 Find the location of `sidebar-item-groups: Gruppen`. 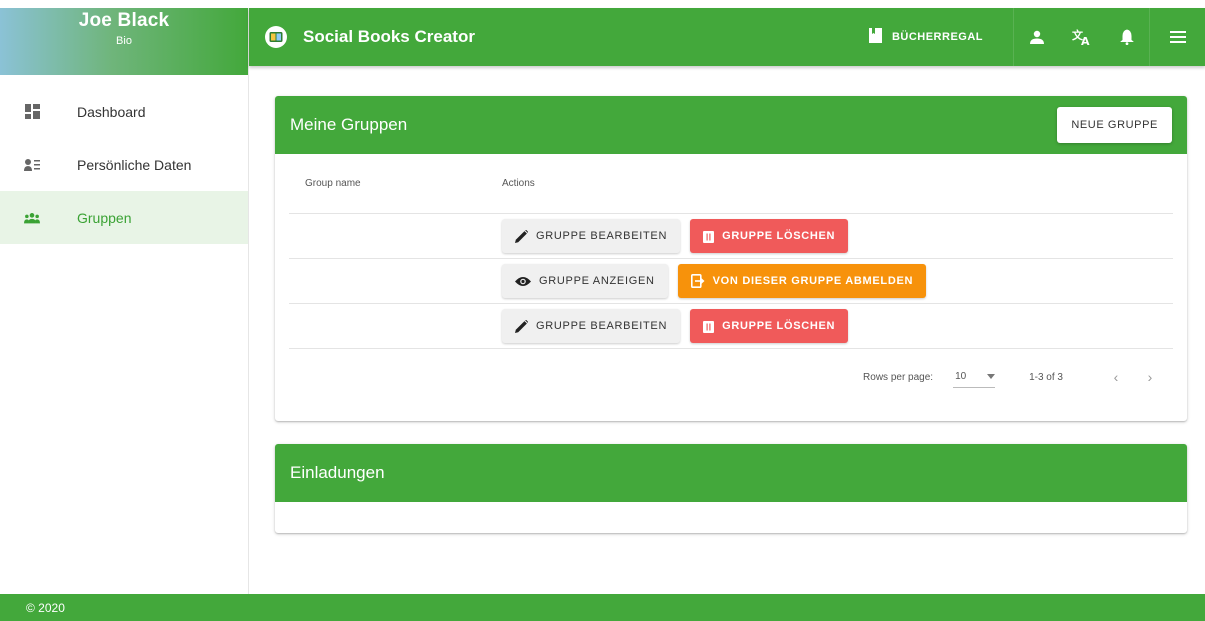

sidebar-item-groups: Gruppen is located at coordinates (124, 217).